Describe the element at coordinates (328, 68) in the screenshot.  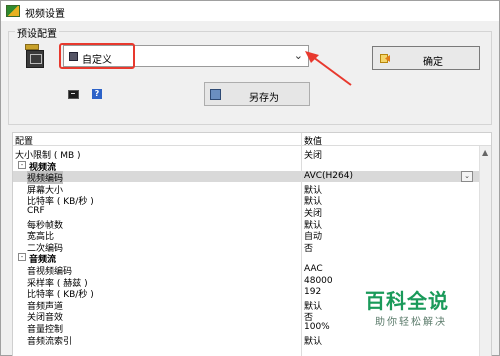
I see `annotation-arrow` at that location.